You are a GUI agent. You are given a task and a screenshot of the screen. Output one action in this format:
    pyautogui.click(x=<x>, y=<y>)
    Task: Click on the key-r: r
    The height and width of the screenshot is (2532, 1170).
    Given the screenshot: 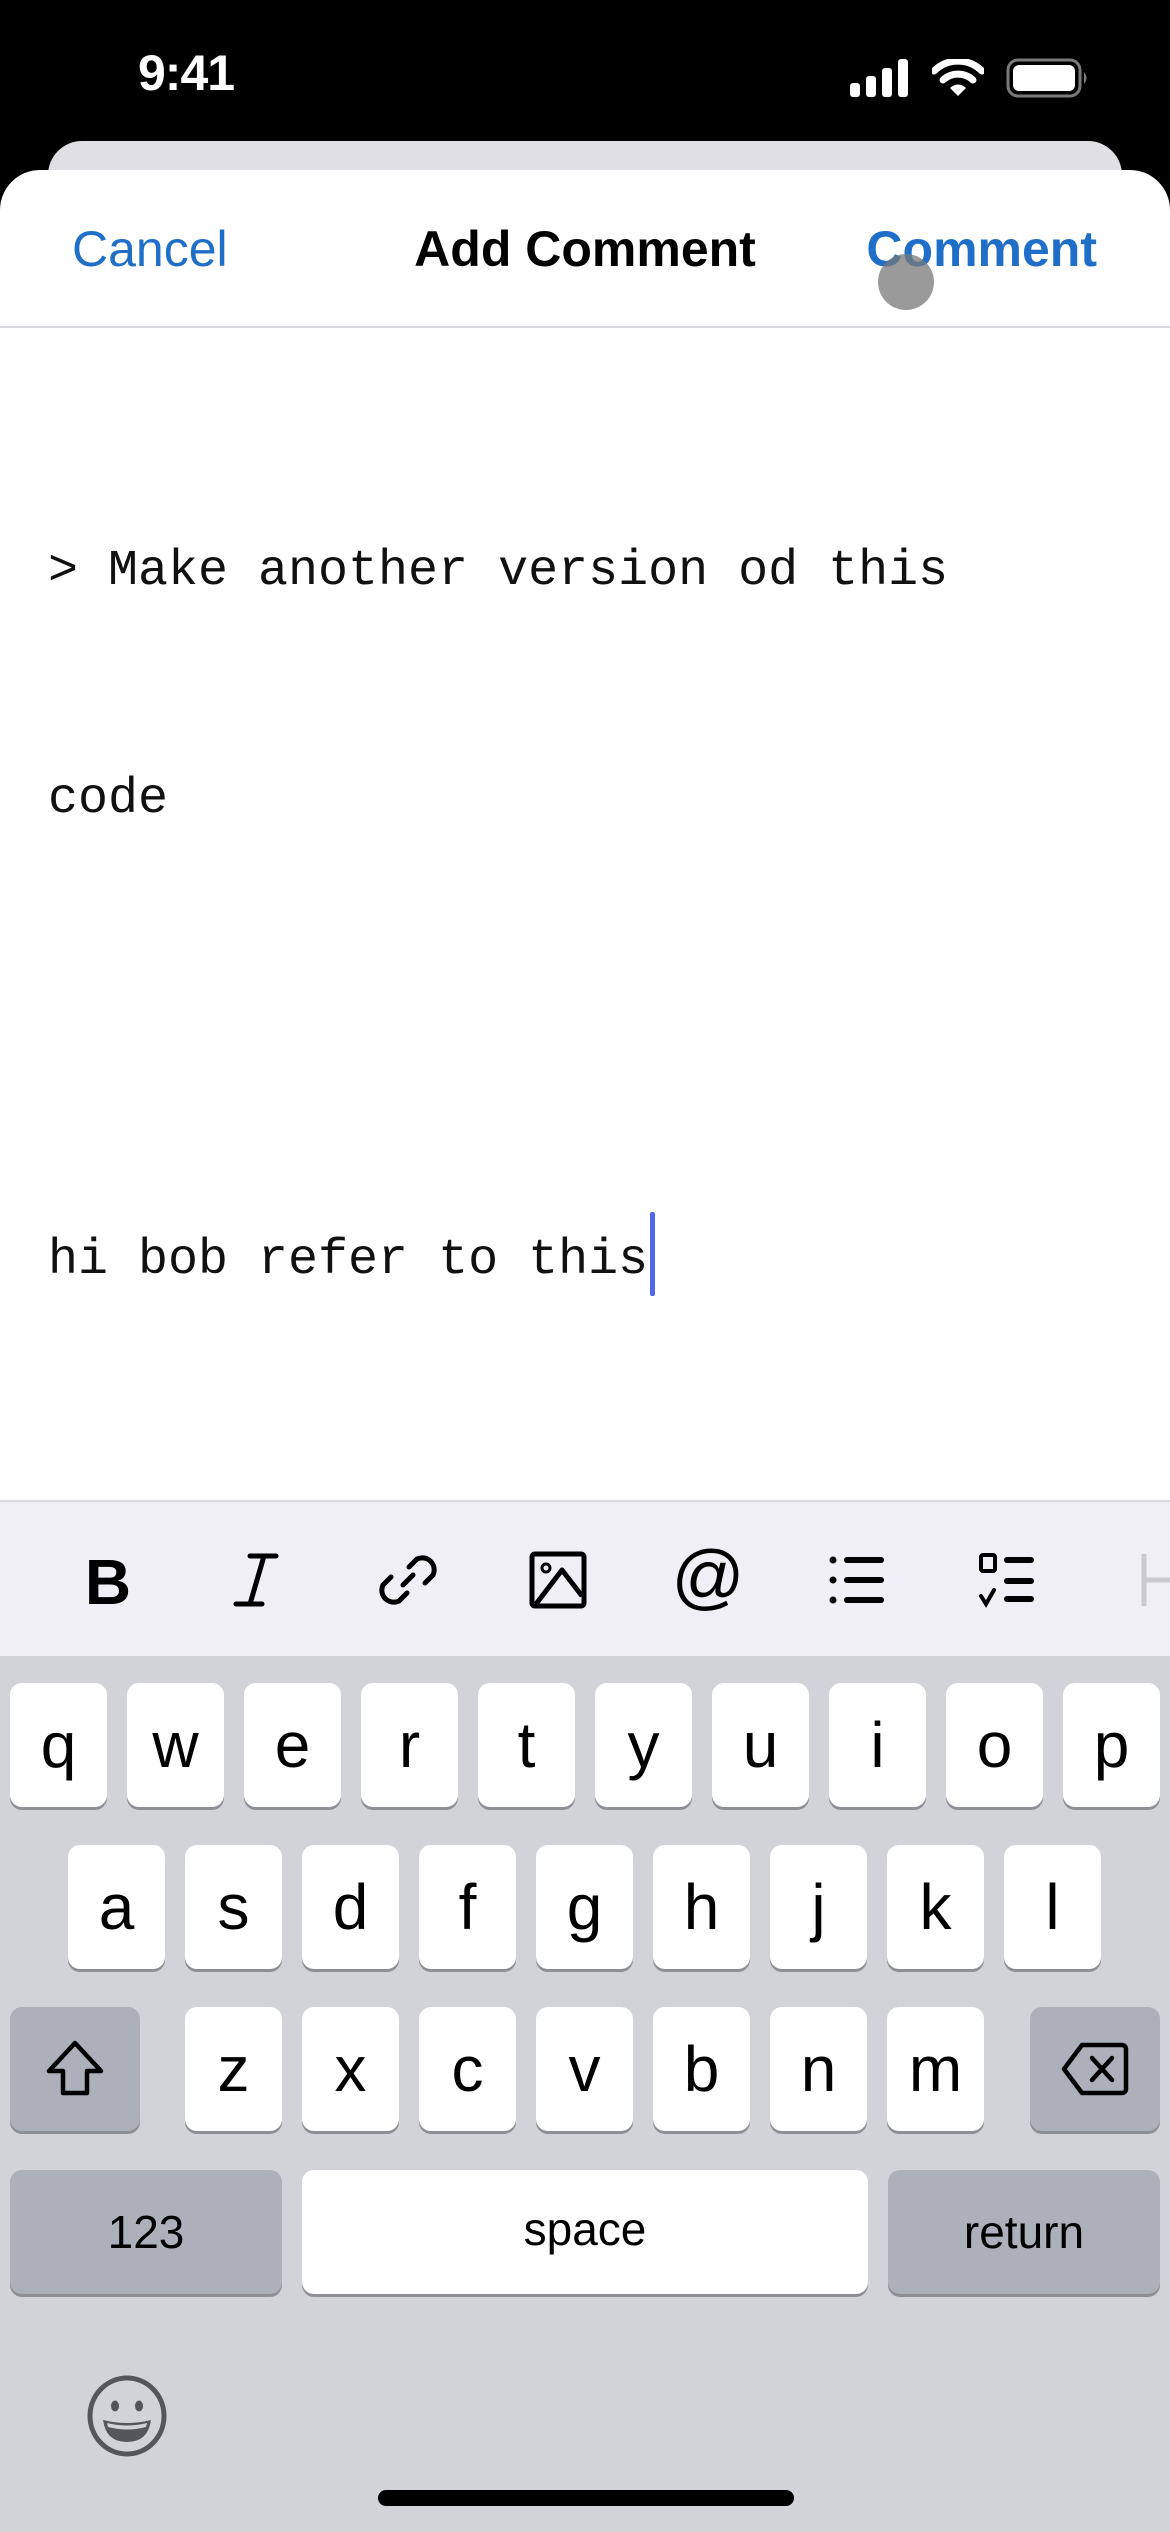 What is the action you would take?
    pyautogui.click(x=409, y=1745)
    